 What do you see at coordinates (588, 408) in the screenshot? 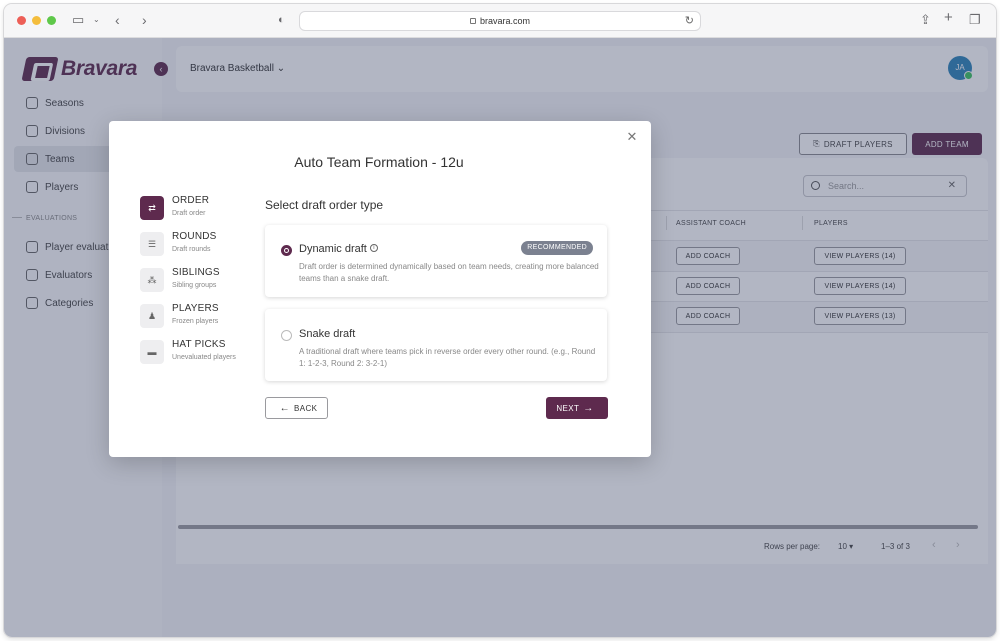
I see `arrow-right-icon: →` at bounding box center [588, 408].